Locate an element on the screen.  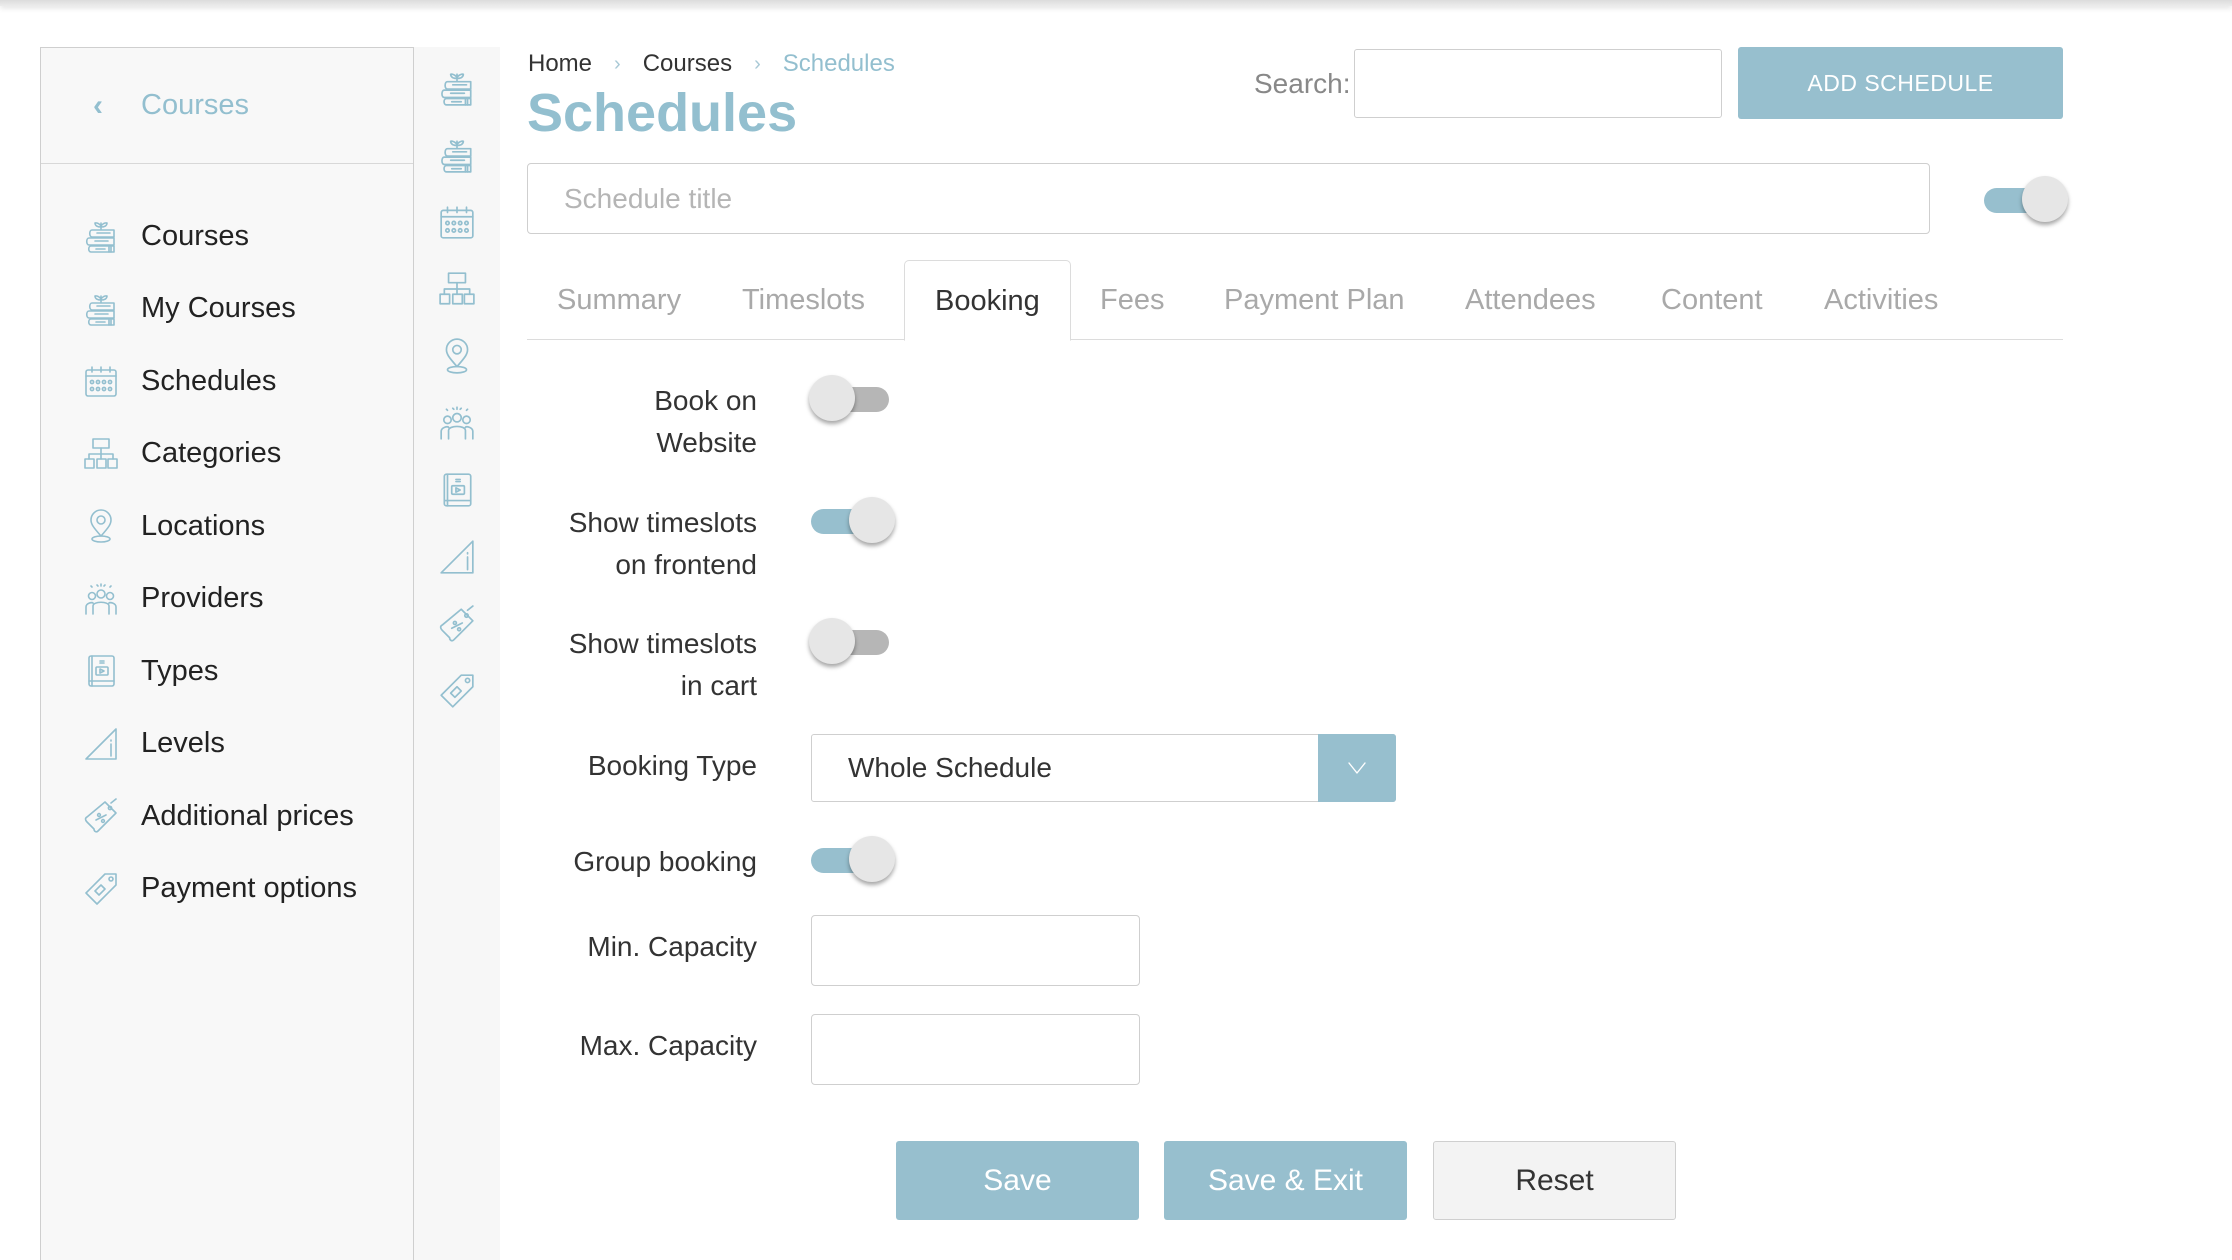
book-on-website-label: Book on Website is located at coordinates (705, 422).